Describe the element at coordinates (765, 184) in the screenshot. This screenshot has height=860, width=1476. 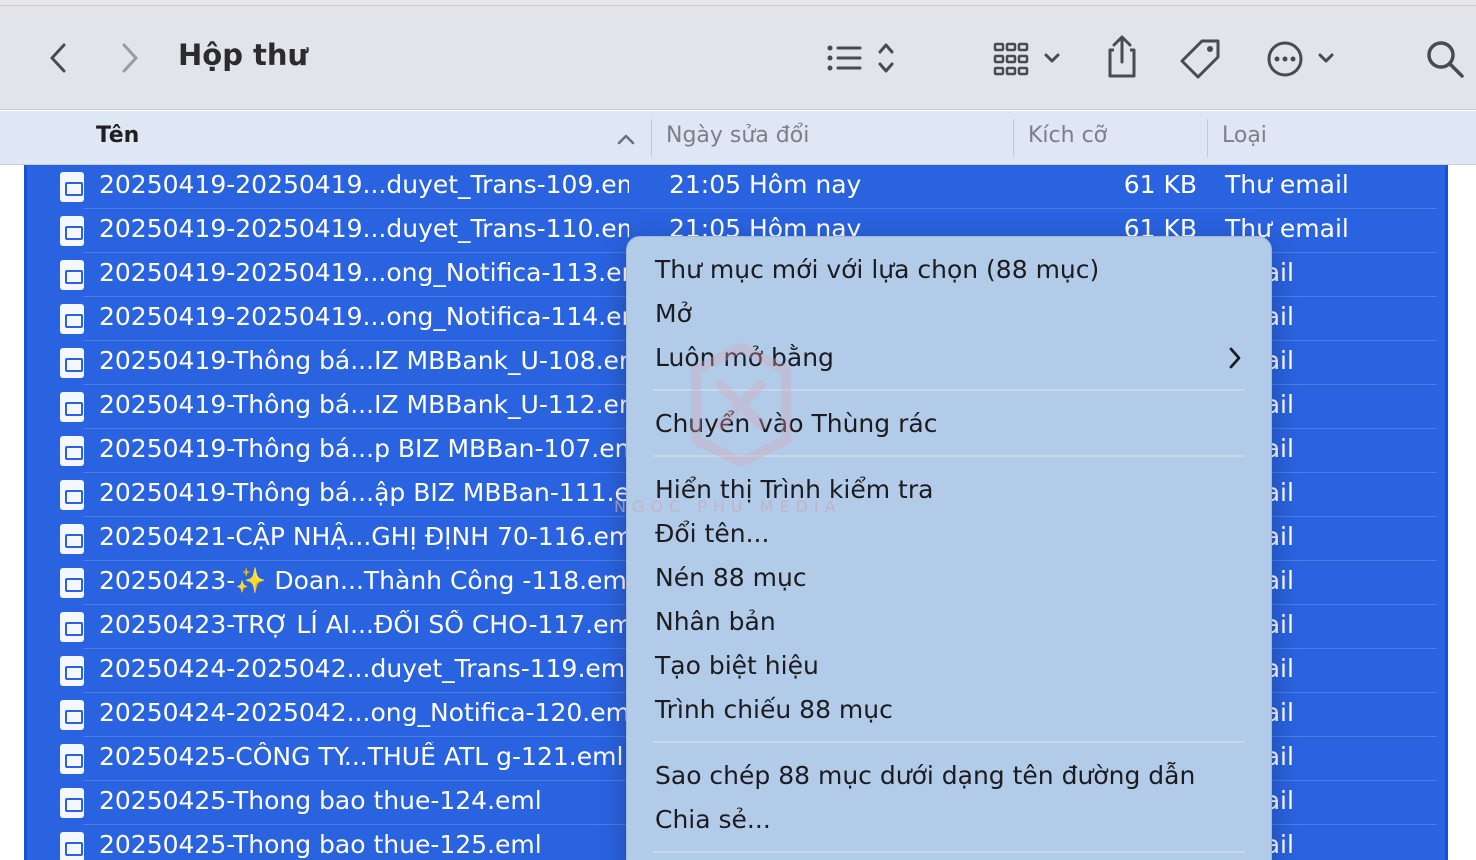
I see `file-date: 21:05 Hôm nay` at that location.